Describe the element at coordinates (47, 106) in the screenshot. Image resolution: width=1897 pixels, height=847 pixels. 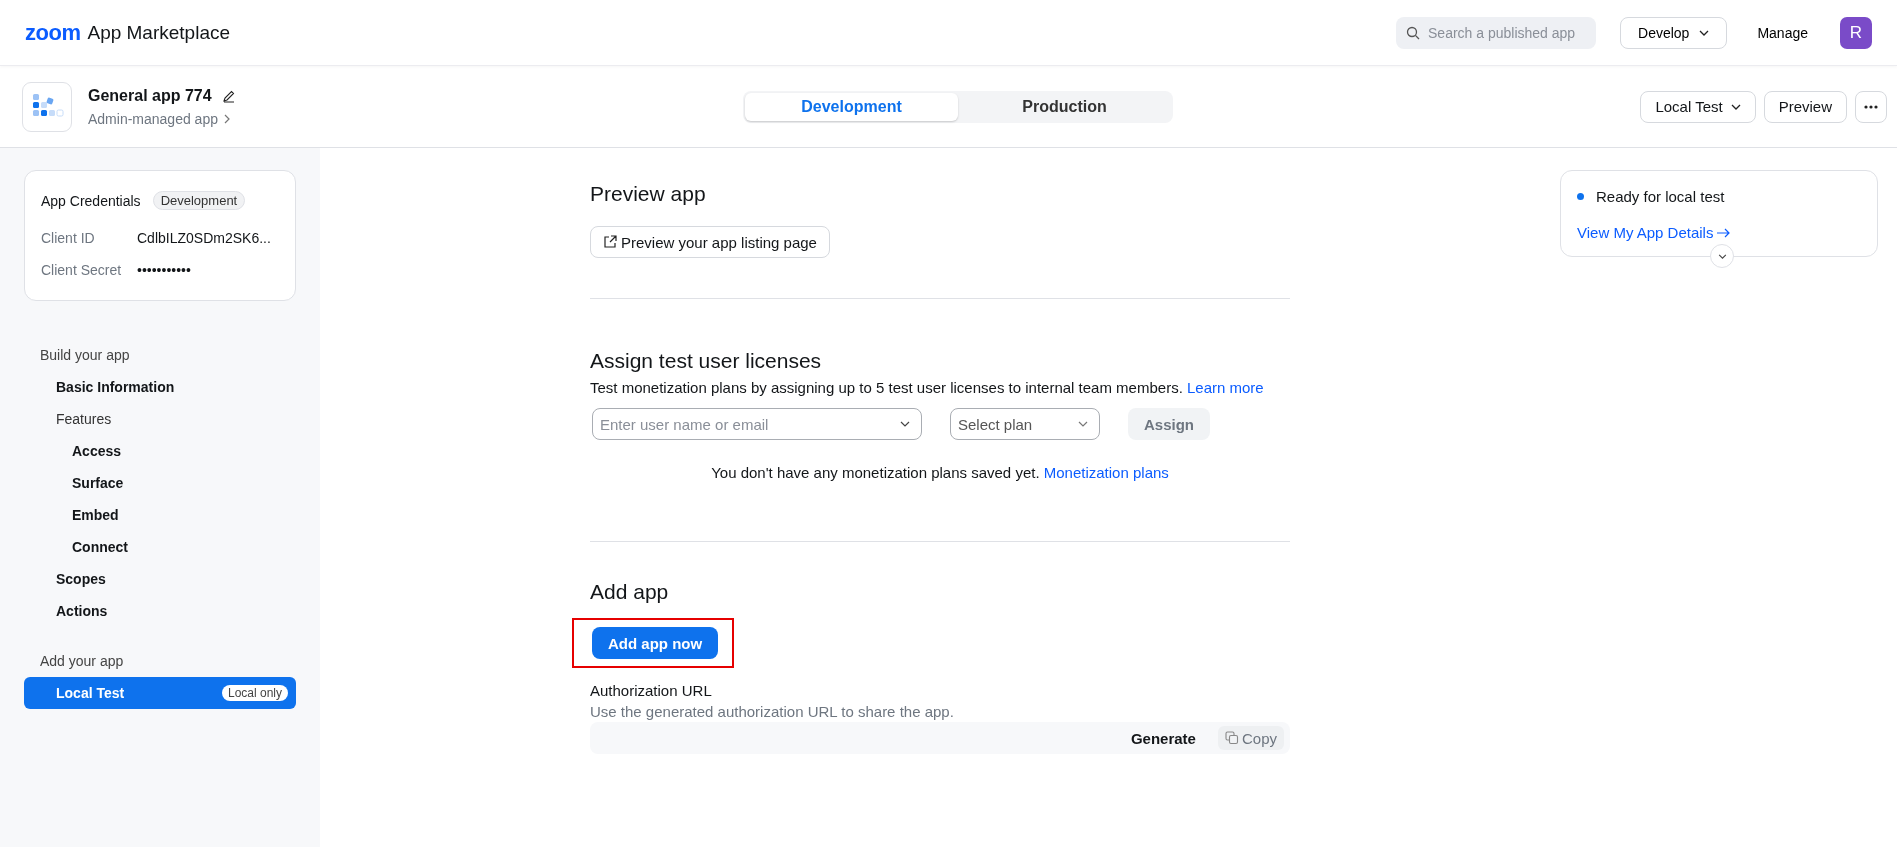
I see `app-icon` at that location.